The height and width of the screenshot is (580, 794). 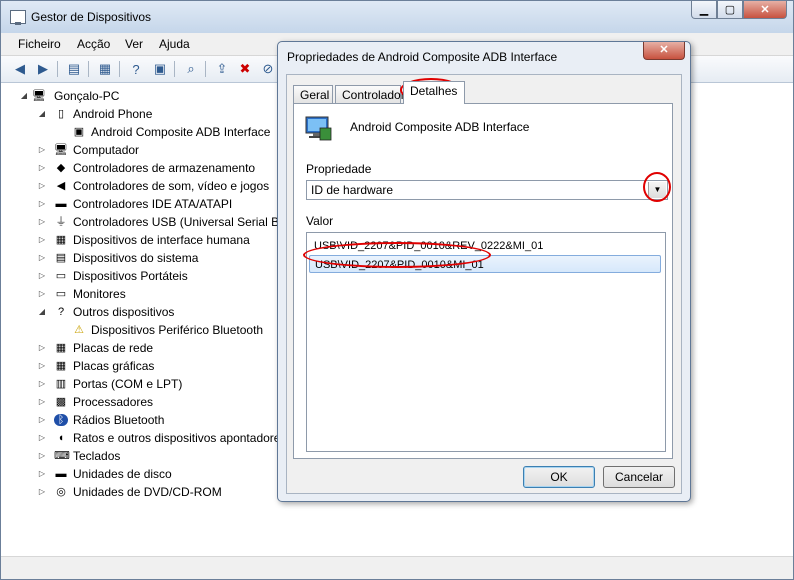 What do you see at coordinates (182, 222) in the screenshot?
I see `tree-item-label: Controladores USB (Universal Serial Bus` at bounding box center [182, 222].